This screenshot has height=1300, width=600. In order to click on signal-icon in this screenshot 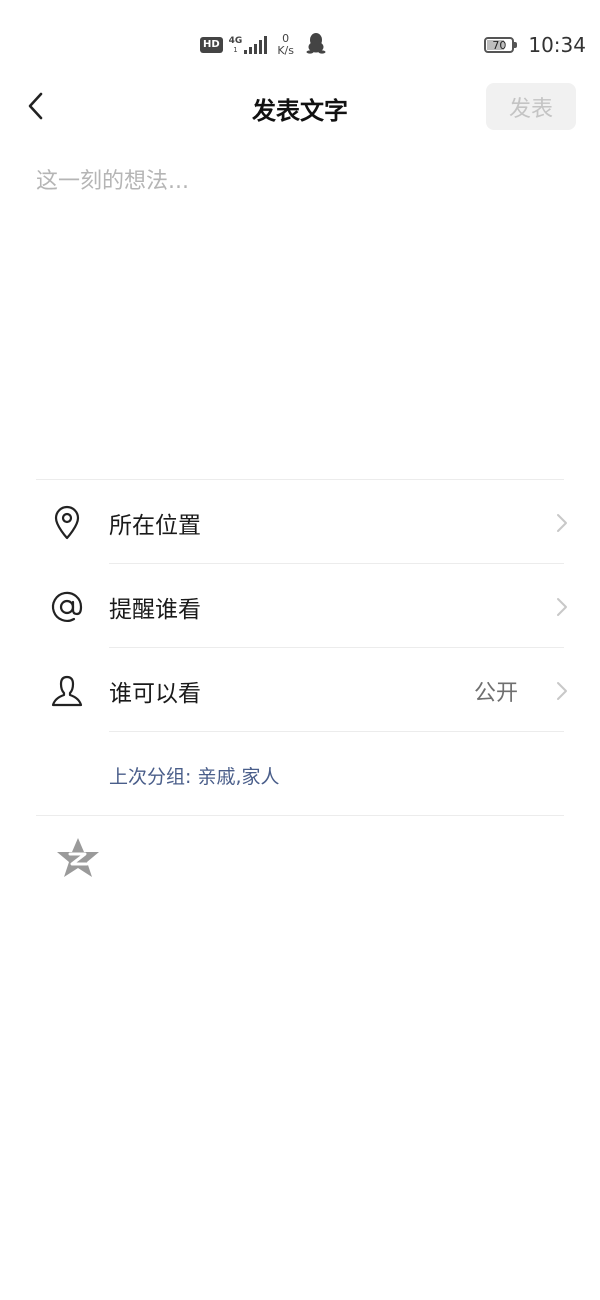, I will do `click(256, 45)`.